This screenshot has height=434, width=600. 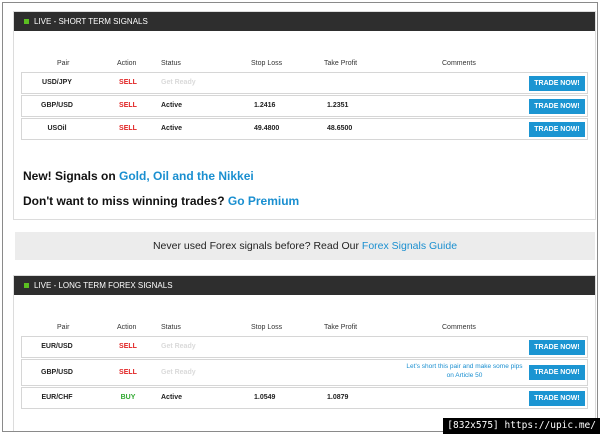 I want to click on pair-cell: USOil, so click(x=57, y=128).